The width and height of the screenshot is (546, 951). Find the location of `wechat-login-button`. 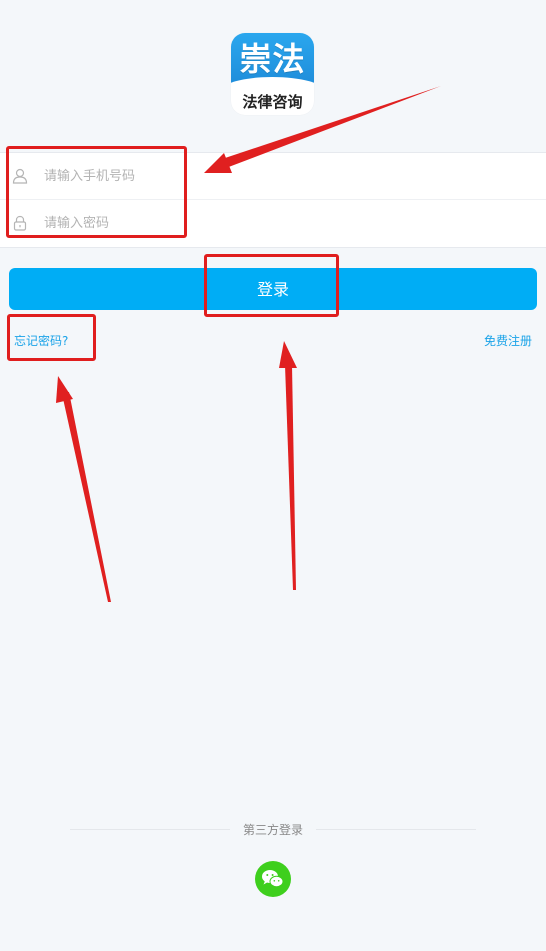

wechat-login-button is located at coordinates (273, 879).